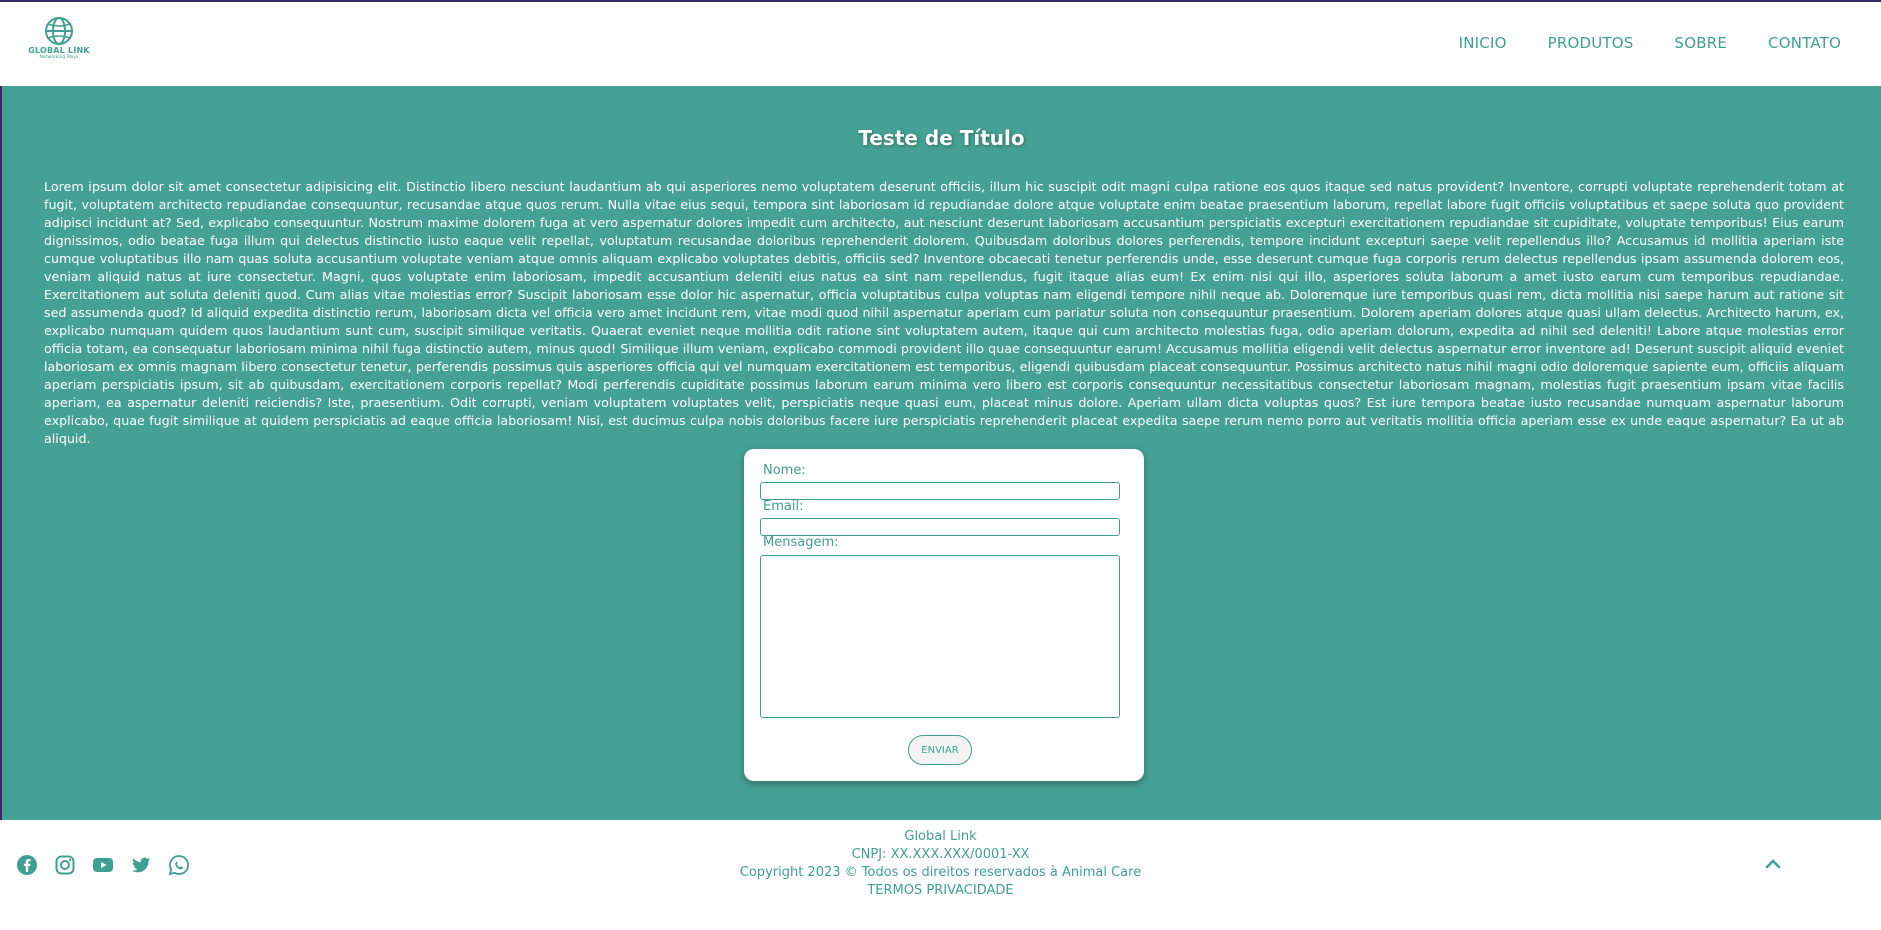 The height and width of the screenshot is (930, 1881). What do you see at coordinates (940, 854) in the screenshot?
I see `footer-cnpj: CNPJ: XX.XXX.XXX/0001-XX` at bounding box center [940, 854].